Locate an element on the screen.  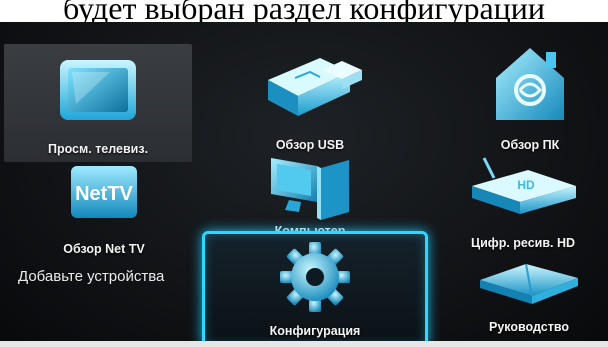
tile-label: Просм. телевиз. is located at coordinates (98, 149).